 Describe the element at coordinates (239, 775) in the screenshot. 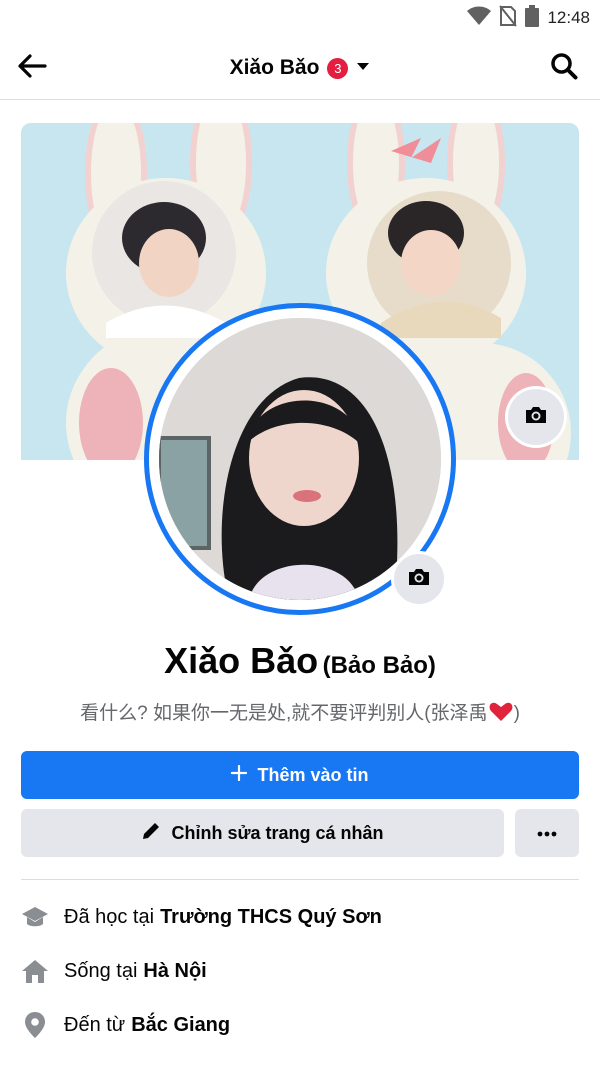

I see `plus-icon` at that location.